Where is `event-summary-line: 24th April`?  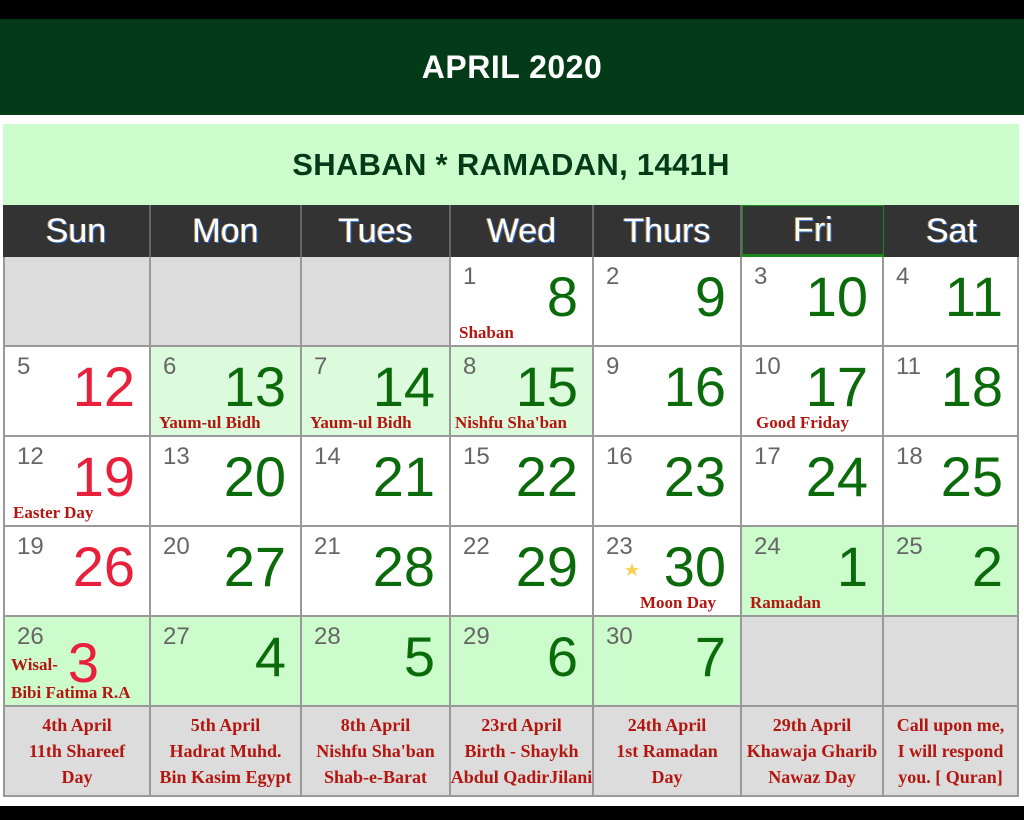 event-summary-line: 24th April is located at coordinates (667, 725).